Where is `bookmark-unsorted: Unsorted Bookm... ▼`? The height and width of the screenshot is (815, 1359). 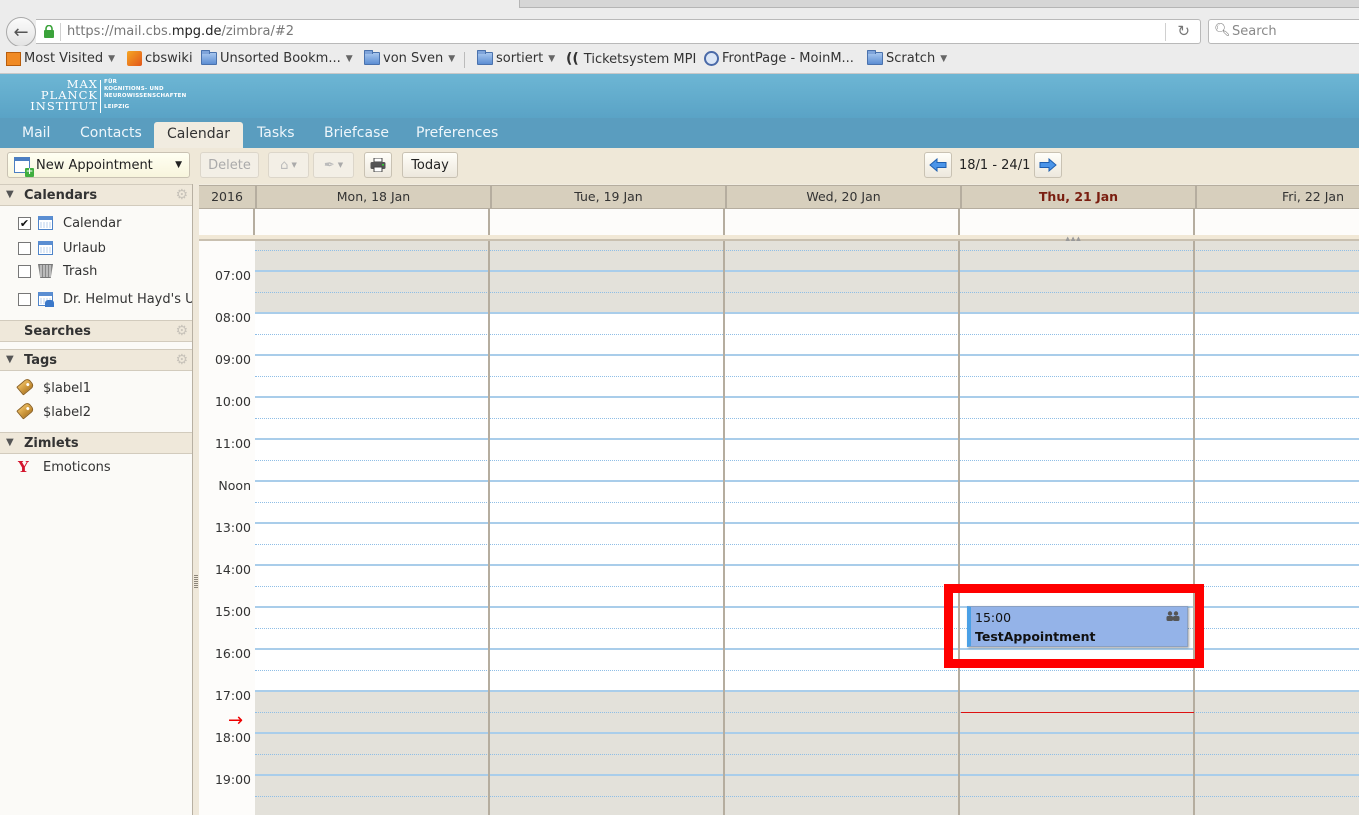 bookmark-unsorted: Unsorted Bookm... ▼ is located at coordinates (277, 58).